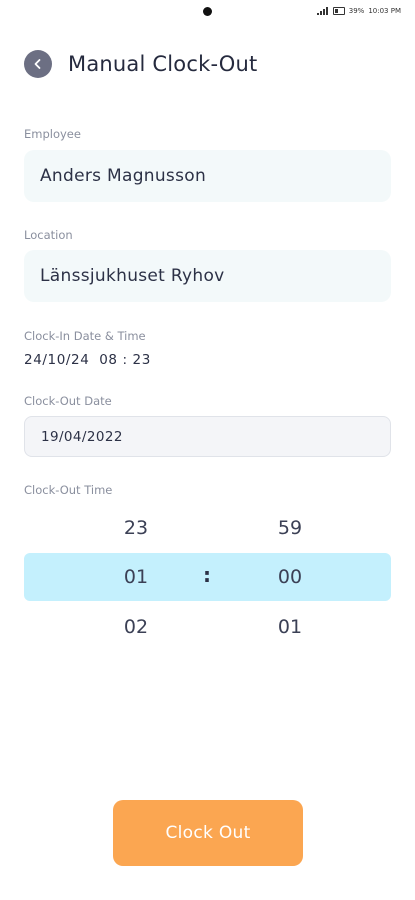  What do you see at coordinates (384, 11) in the screenshot?
I see `status-time: 10:03 PM` at bounding box center [384, 11].